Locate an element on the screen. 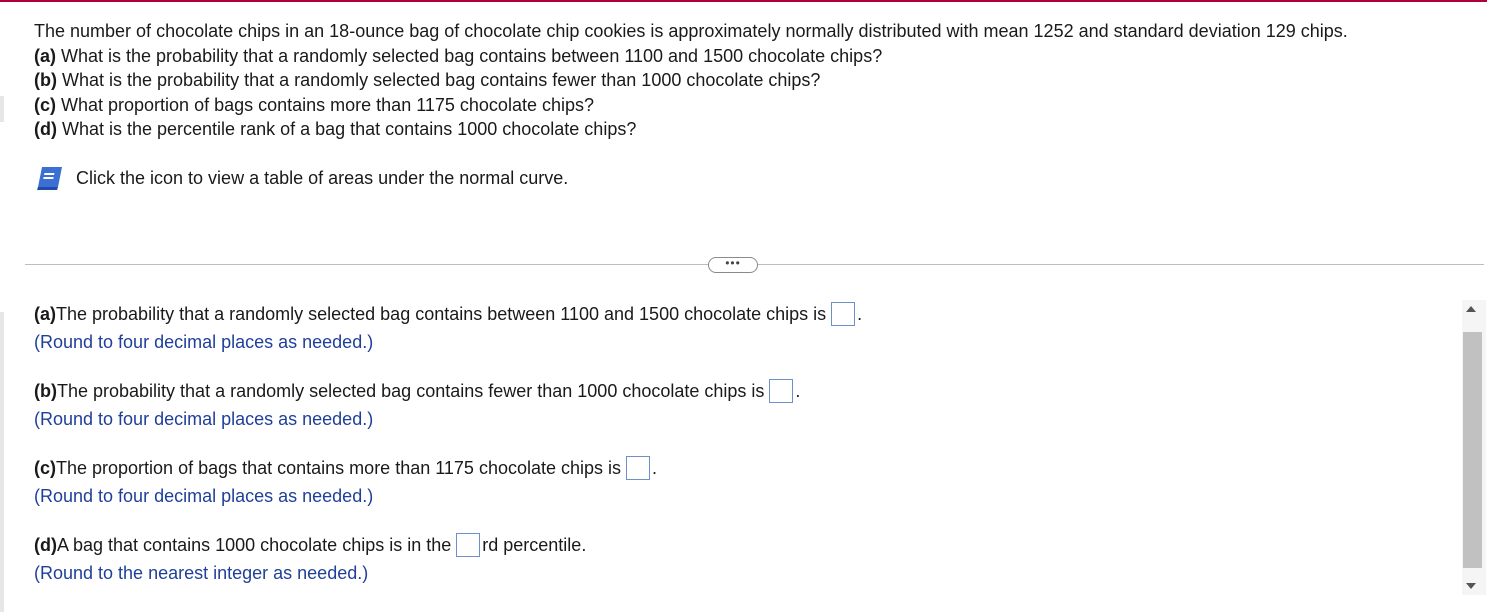  answer-b-input is located at coordinates (781, 391).